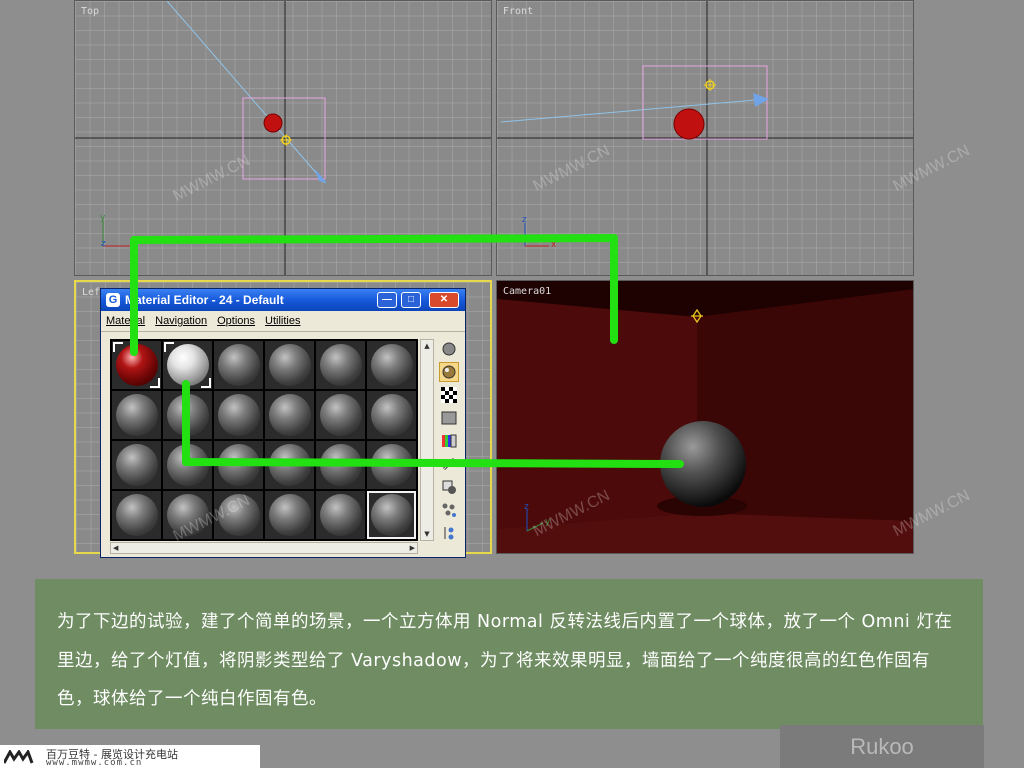 This screenshot has width=1024, height=768. I want to click on viewport-top: Top y x z, so click(283, 138).